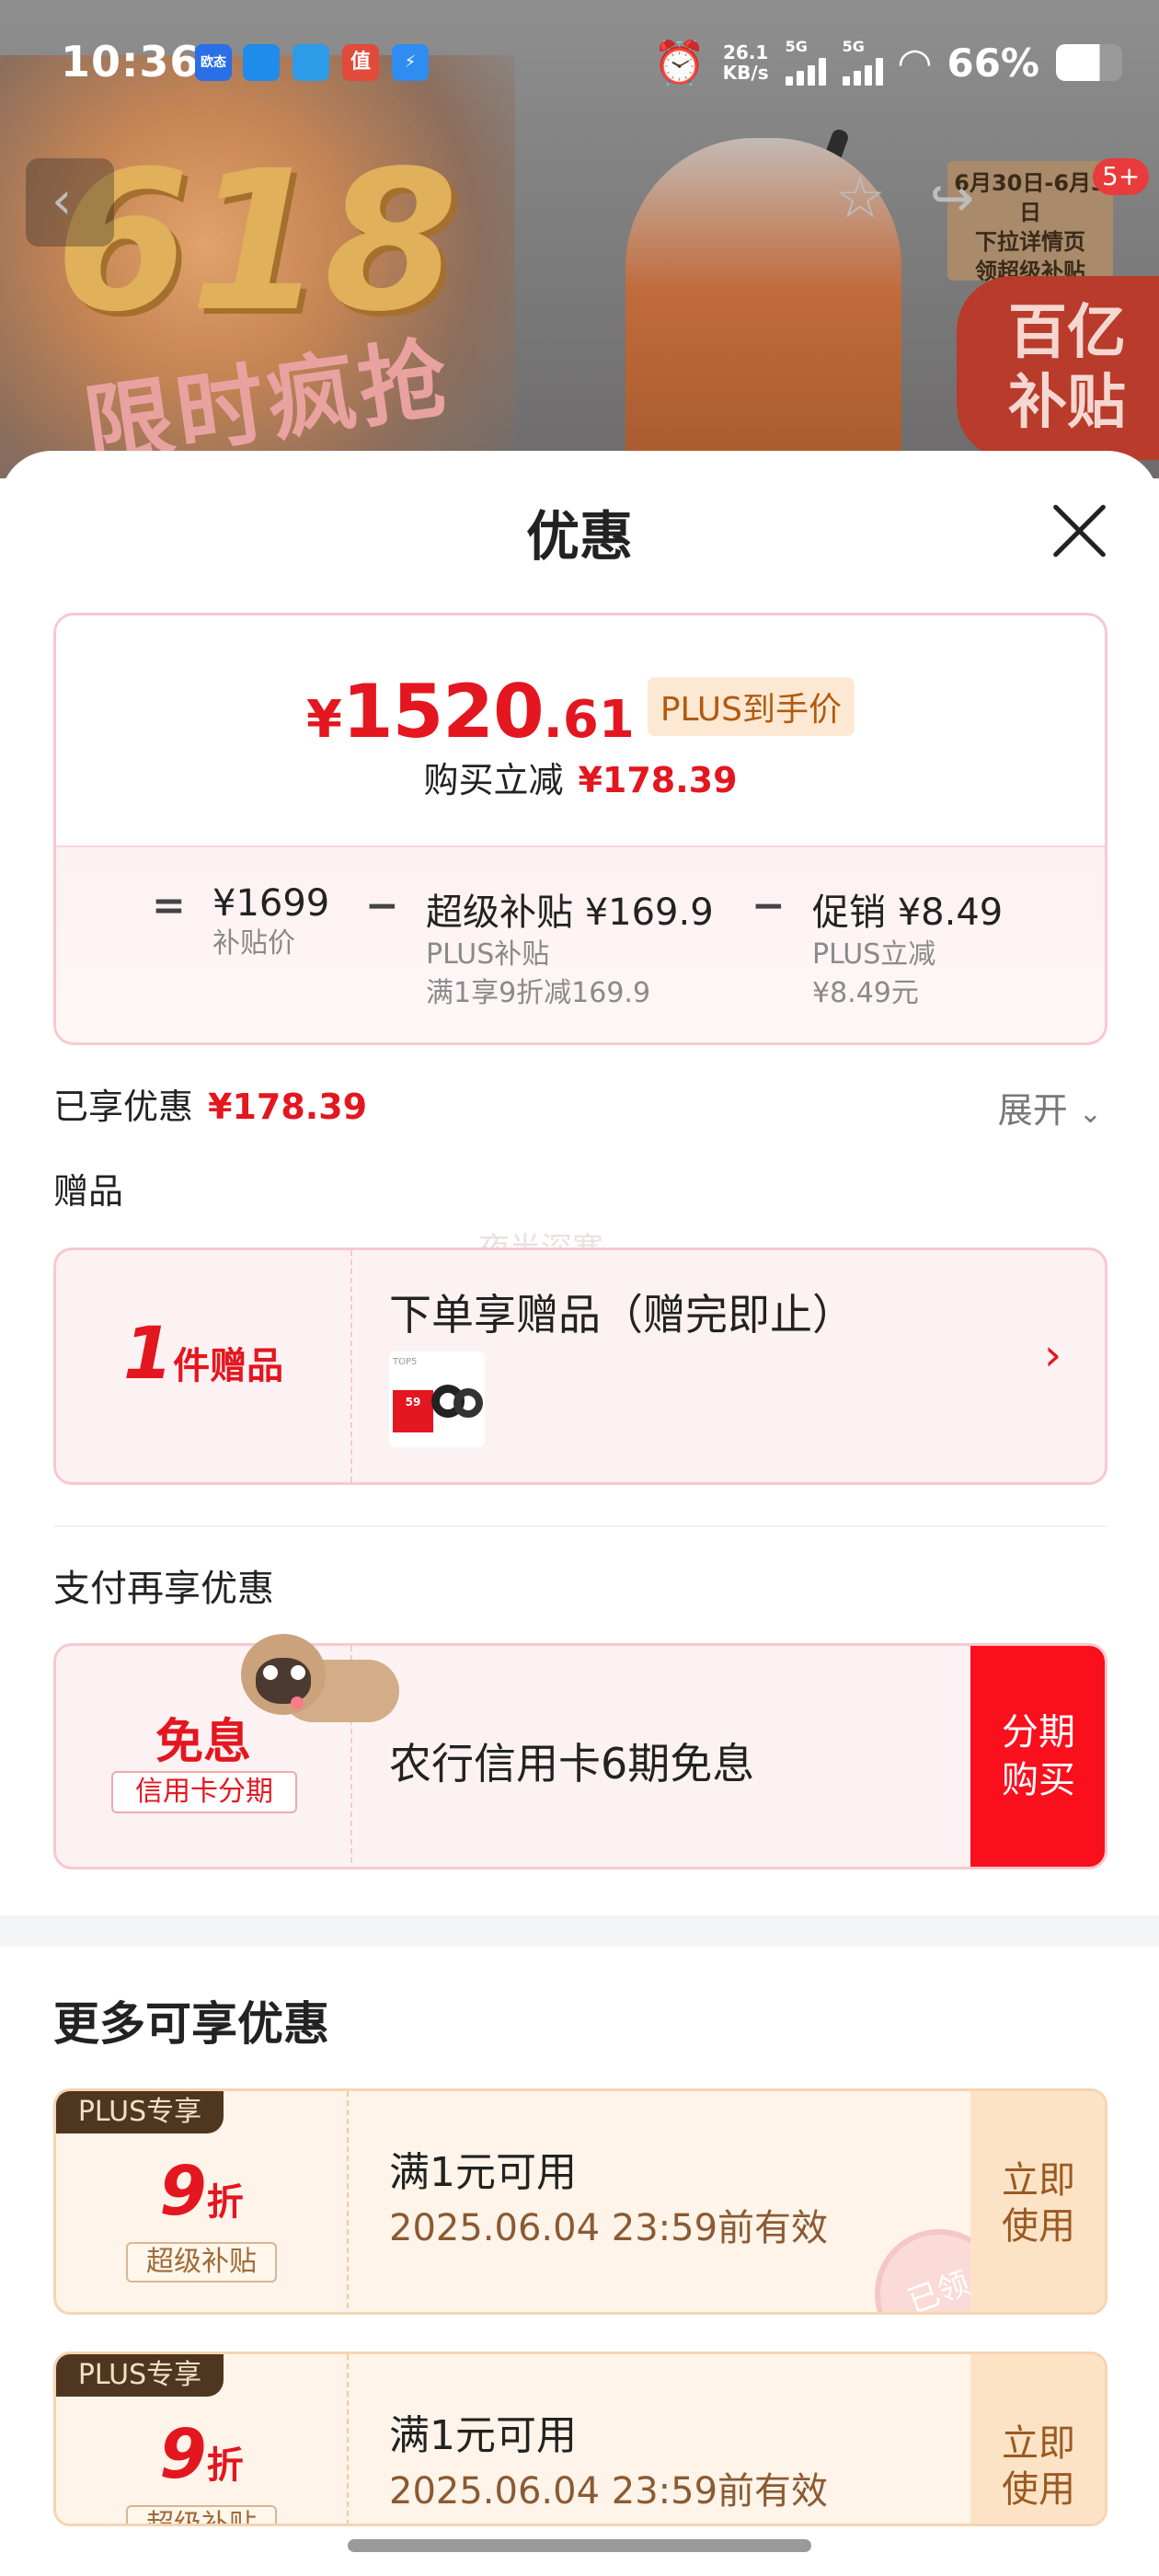  I want to click on pay-section-label: 支付再享优惠, so click(163, 1589).